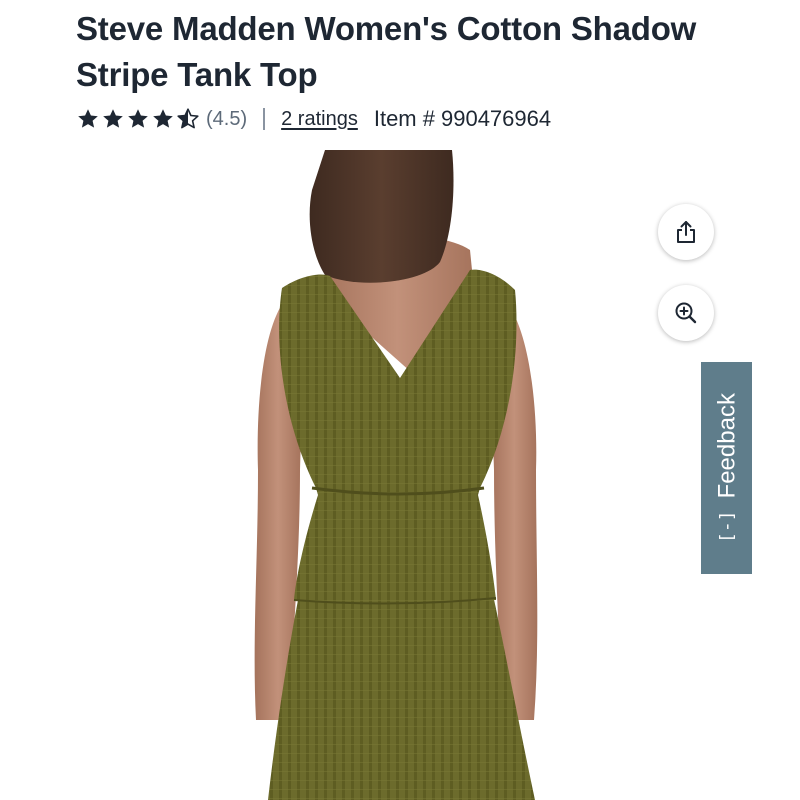 This screenshot has height=800, width=800. Describe the element at coordinates (401, 695) in the screenshot. I see `skirt` at that location.